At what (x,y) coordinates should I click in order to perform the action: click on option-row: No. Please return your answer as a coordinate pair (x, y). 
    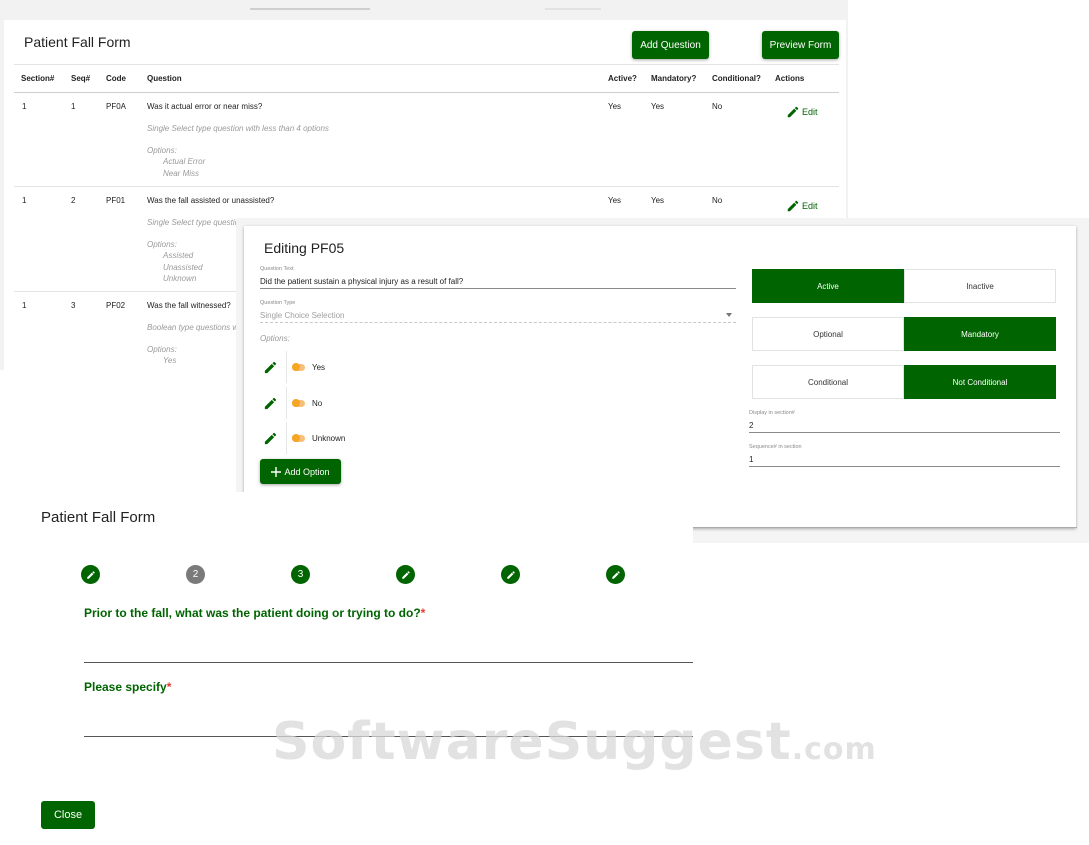
    Looking at the image, I should click on (291, 403).